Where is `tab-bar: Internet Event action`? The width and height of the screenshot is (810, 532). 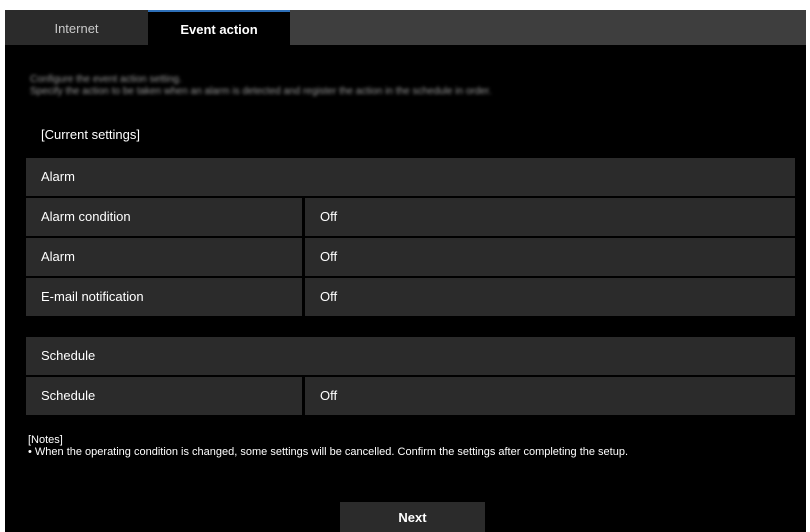
tab-bar: Internet Event action is located at coordinates (405, 27).